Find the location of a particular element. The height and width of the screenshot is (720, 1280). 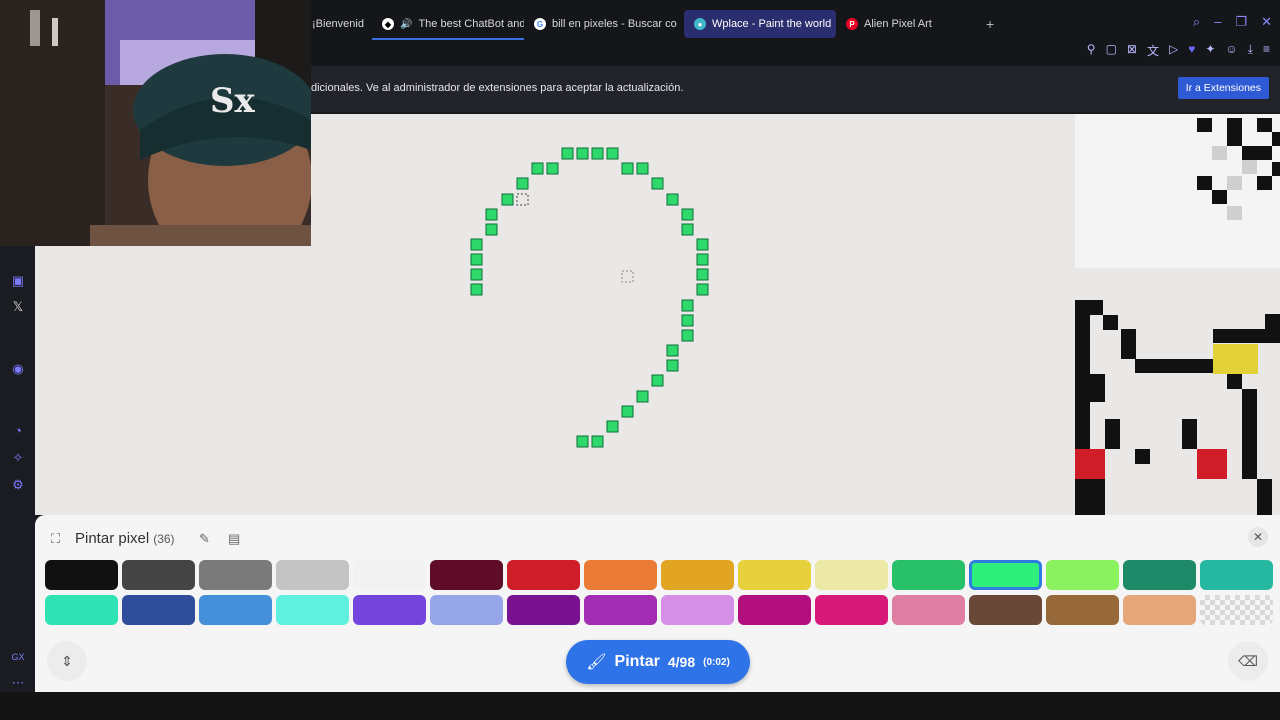

browser-toolbar: ⚲ ▢ ⊠ 文 ▷ ♥ ✦ ☺ ⤓ ≡ is located at coordinates (1178, 50).